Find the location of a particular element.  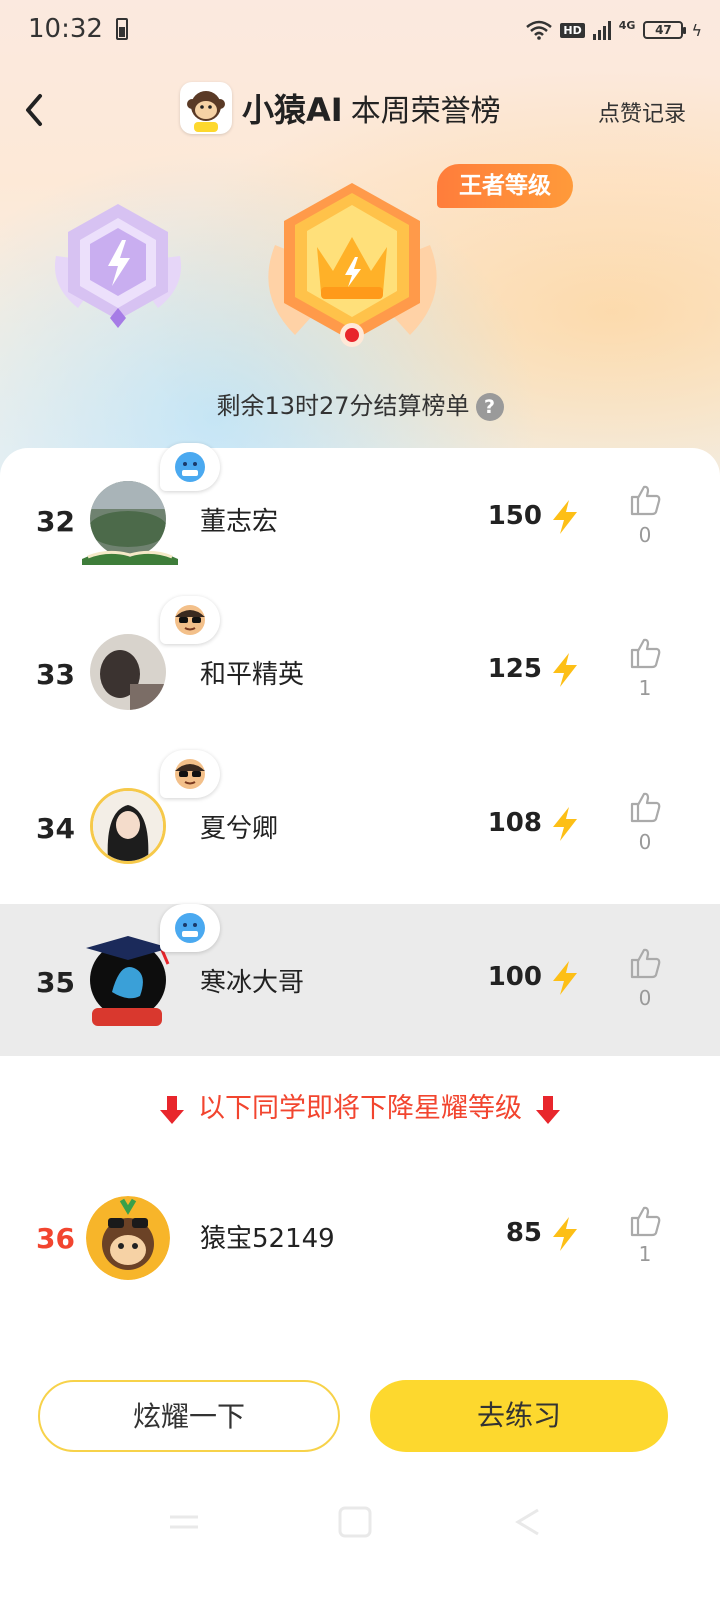

page-title: 小猿AI 本周荣誉榜 is located at coordinates (340, 108).